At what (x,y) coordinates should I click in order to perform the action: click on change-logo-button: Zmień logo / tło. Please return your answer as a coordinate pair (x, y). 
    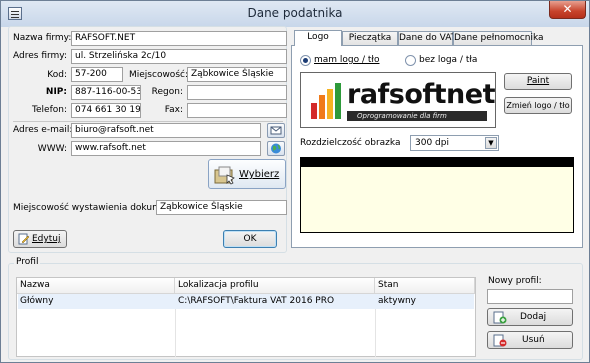
    Looking at the image, I should click on (538, 105).